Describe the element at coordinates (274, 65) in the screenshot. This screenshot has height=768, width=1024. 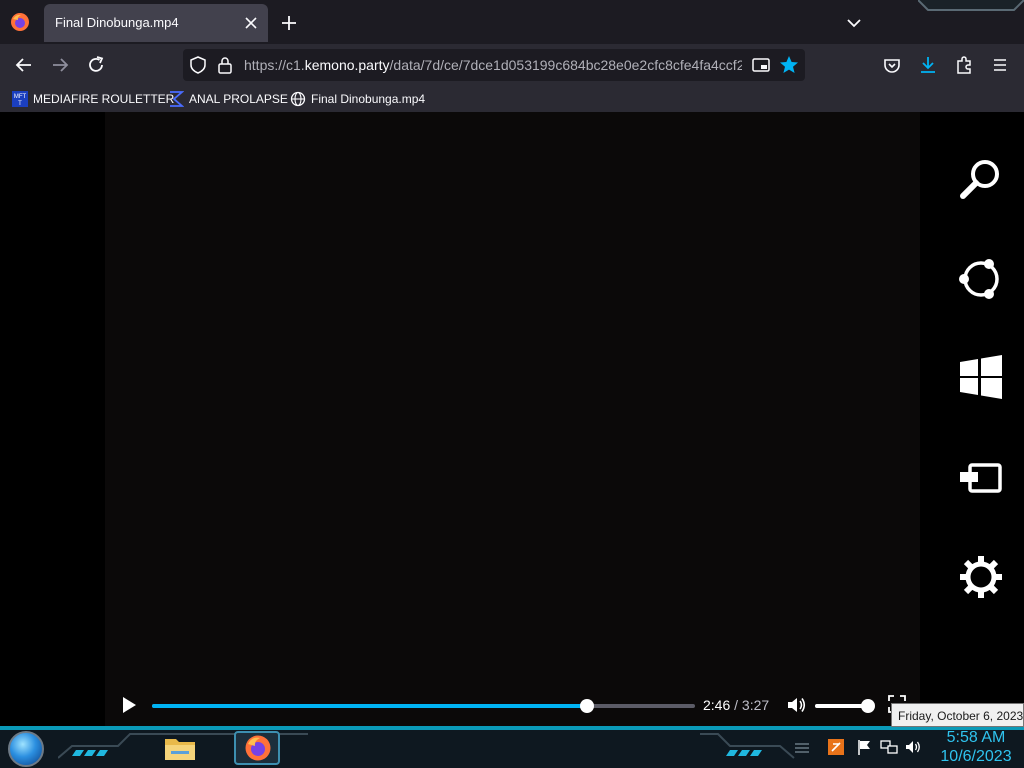
I see `url-prefix: https://c1.` at that location.